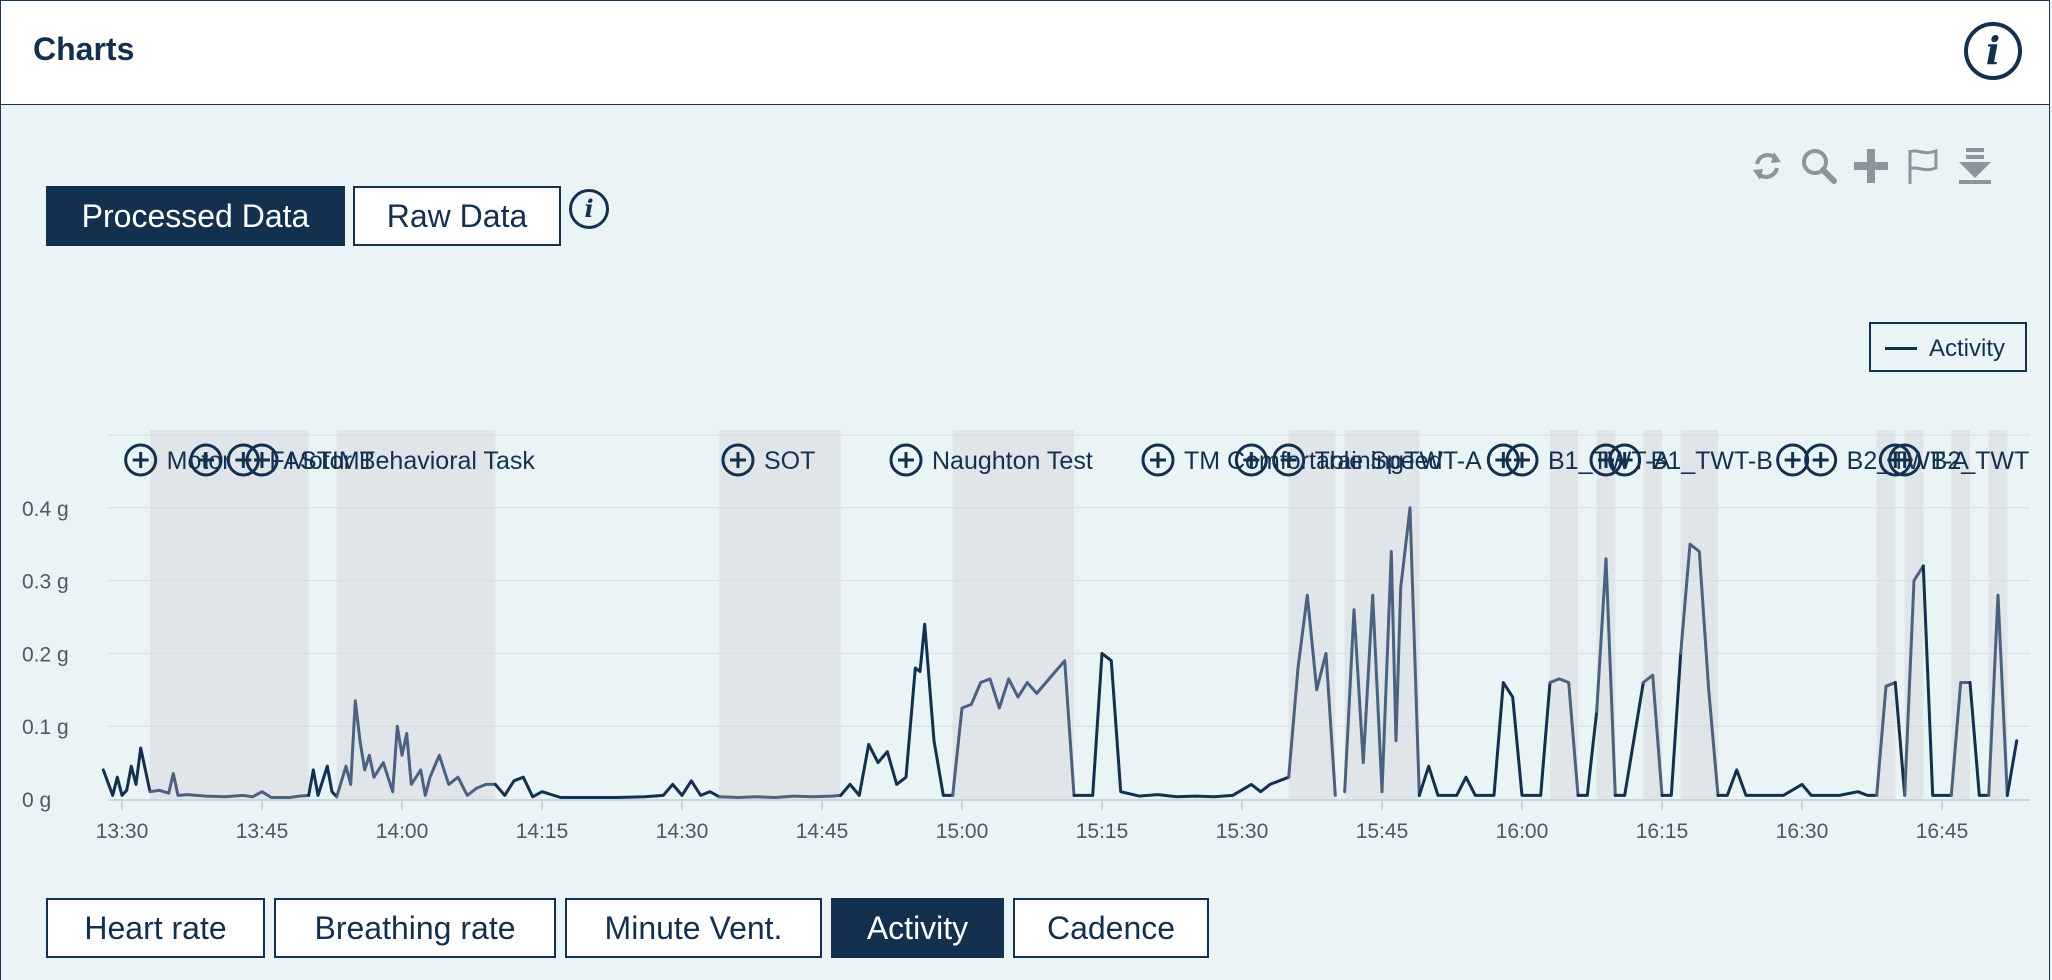 This screenshot has height=980, width=2052. I want to click on download-icon, so click(1975, 166).